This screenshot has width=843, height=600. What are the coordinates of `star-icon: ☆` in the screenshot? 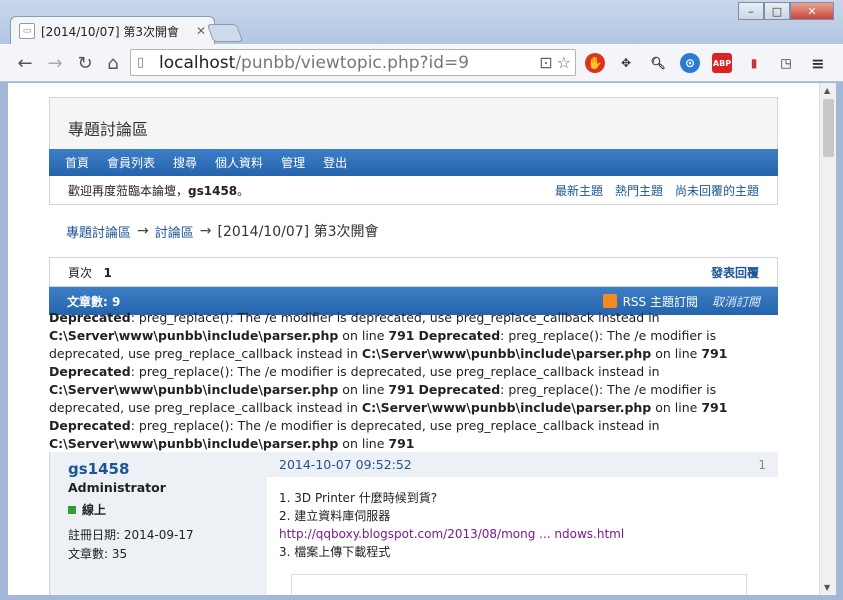 It's located at (564, 62).